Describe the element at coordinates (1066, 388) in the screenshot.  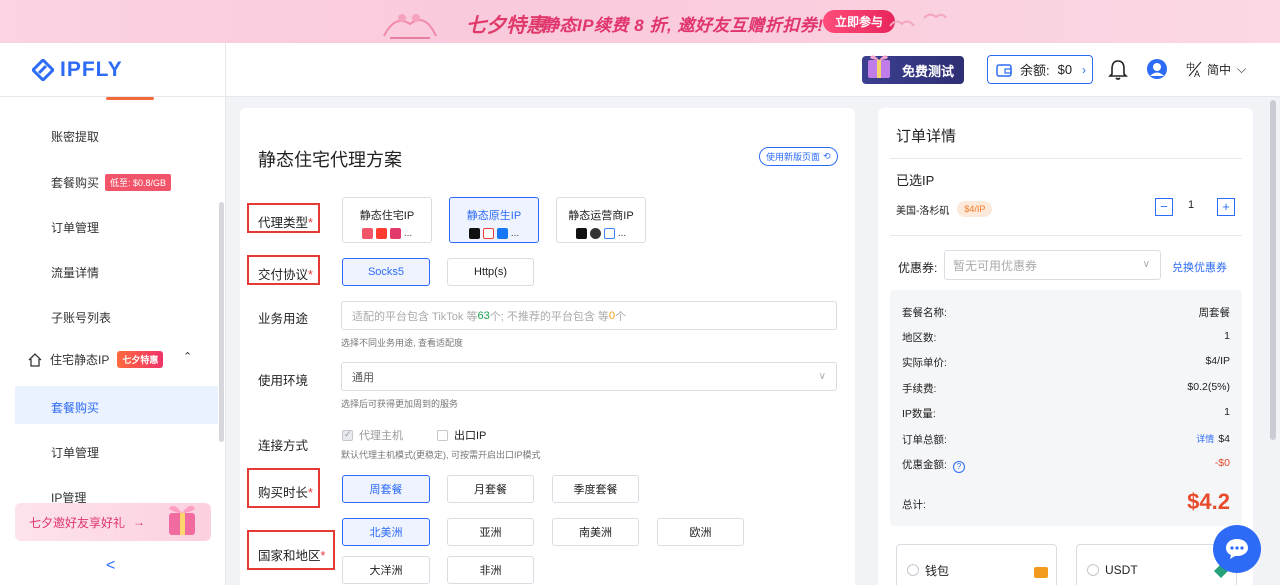
I see `summary-row: 手续费: $0.2(5%)` at that location.